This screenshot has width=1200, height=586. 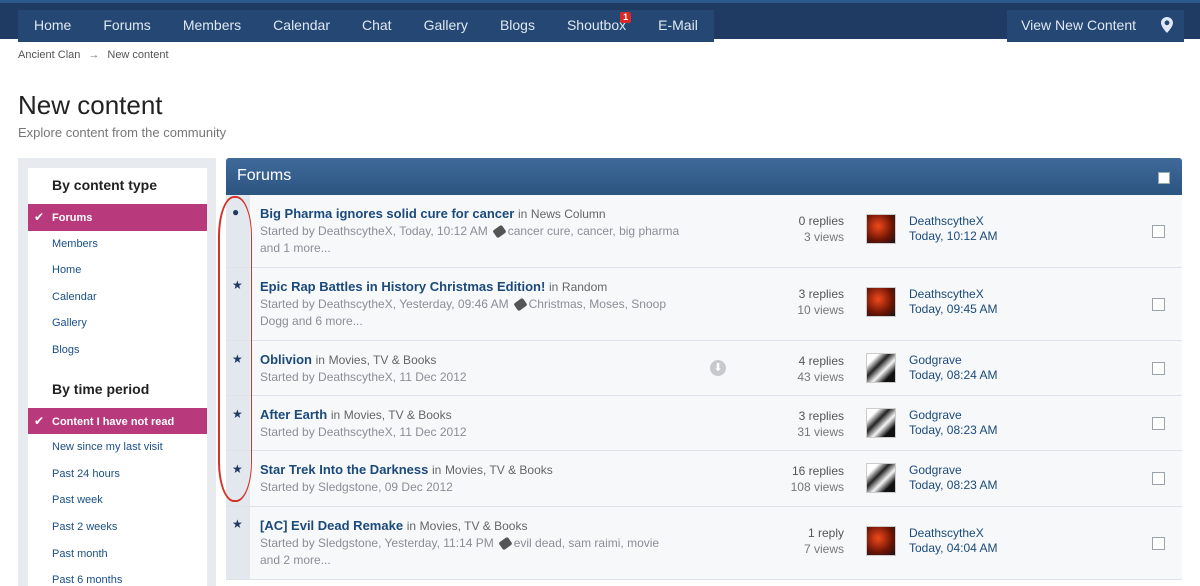 I want to click on last-post-info: DeathscytheX Today, 10:12 AM, so click(x=953, y=229).